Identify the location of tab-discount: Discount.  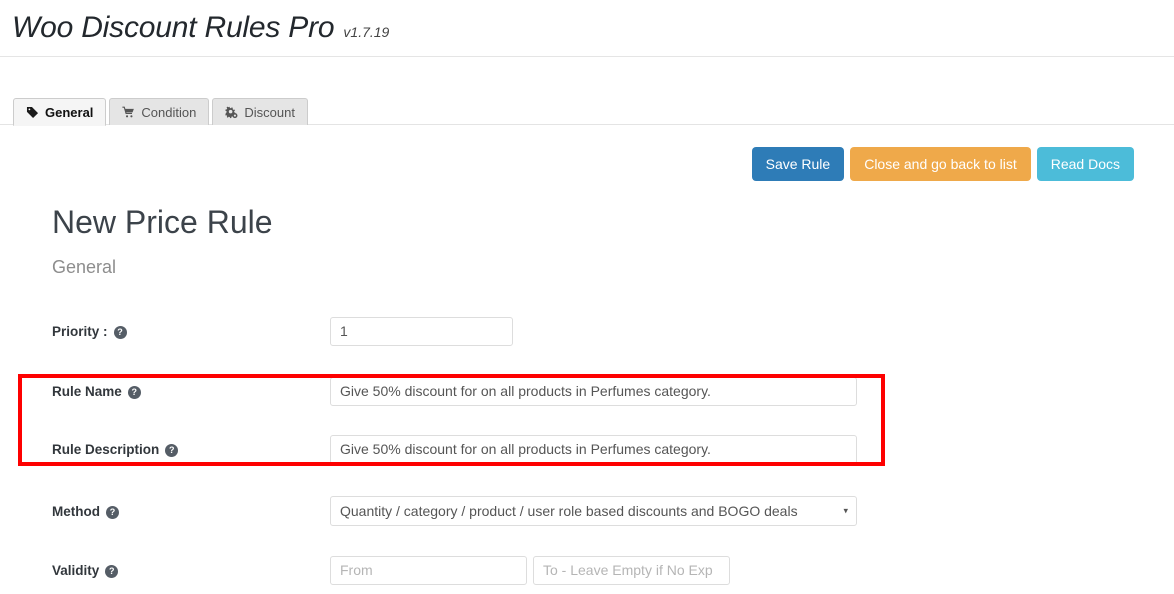
(260, 111).